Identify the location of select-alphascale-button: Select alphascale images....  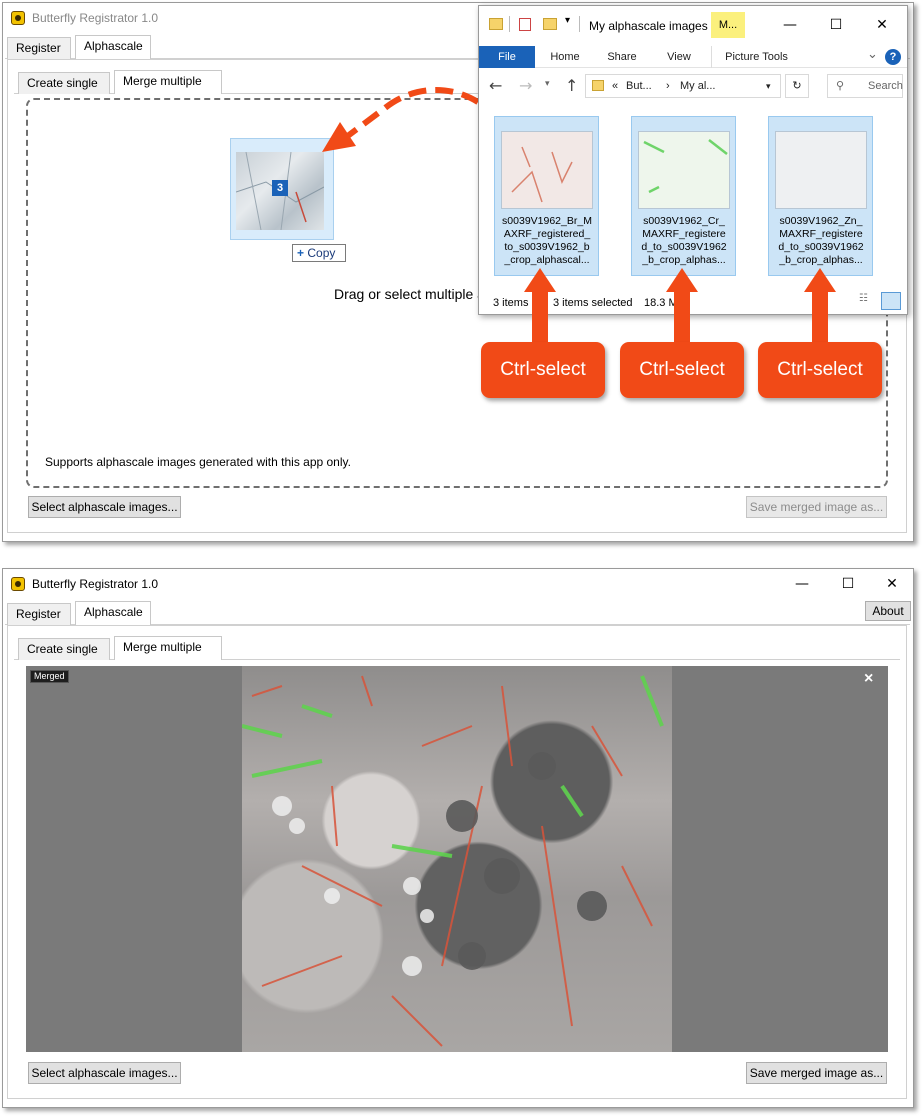
(104, 507).